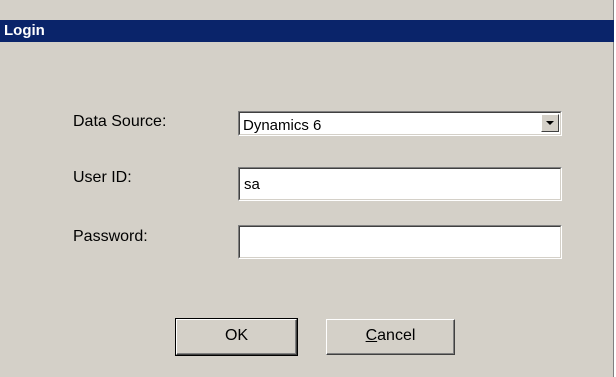 The height and width of the screenshot is (377, 616). I want to click on cancel-button-label: Cancel, so click(390, 336).